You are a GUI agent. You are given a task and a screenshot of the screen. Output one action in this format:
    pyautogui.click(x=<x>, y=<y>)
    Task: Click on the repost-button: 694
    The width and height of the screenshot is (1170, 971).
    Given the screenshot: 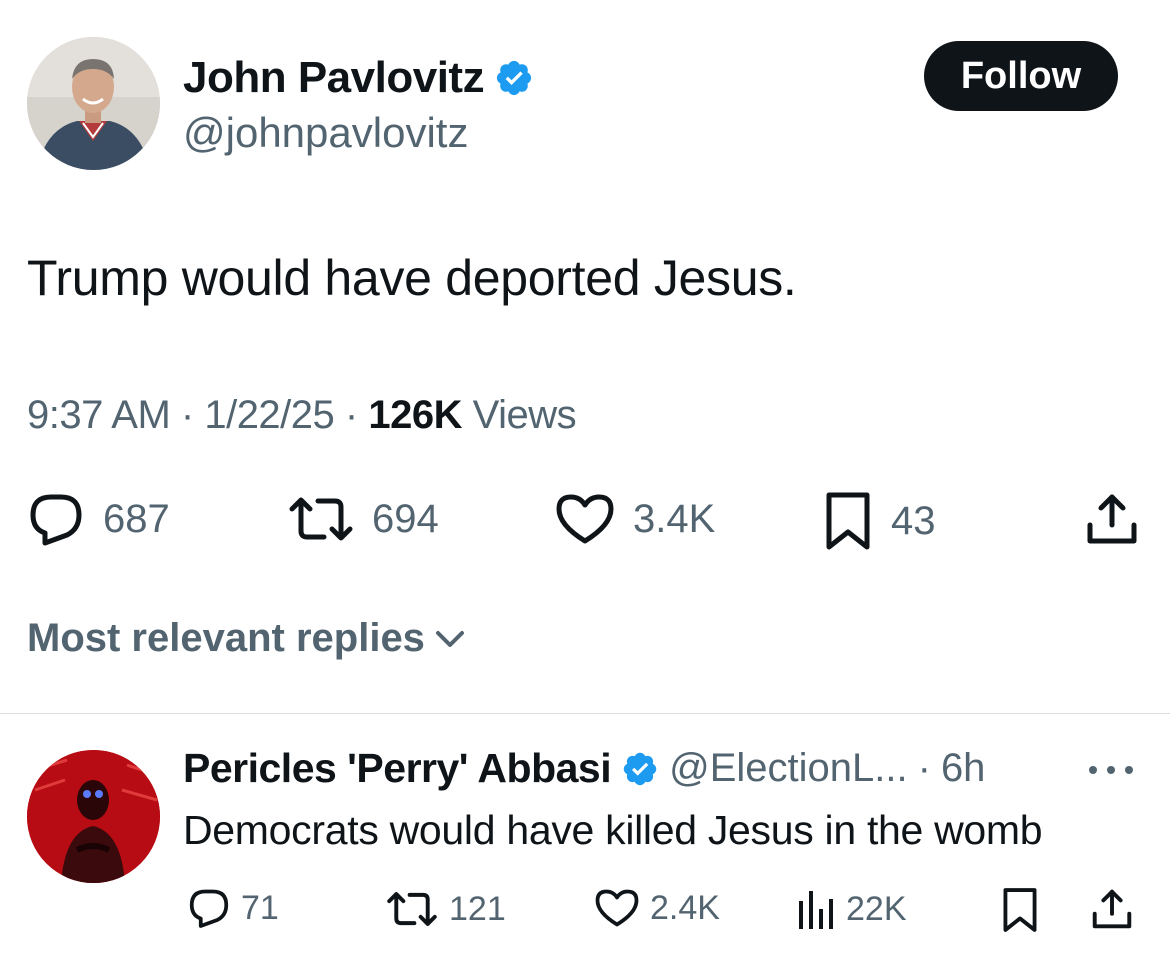 What is the action you would take?
    pyautogui.click(x=363, y=519)
    